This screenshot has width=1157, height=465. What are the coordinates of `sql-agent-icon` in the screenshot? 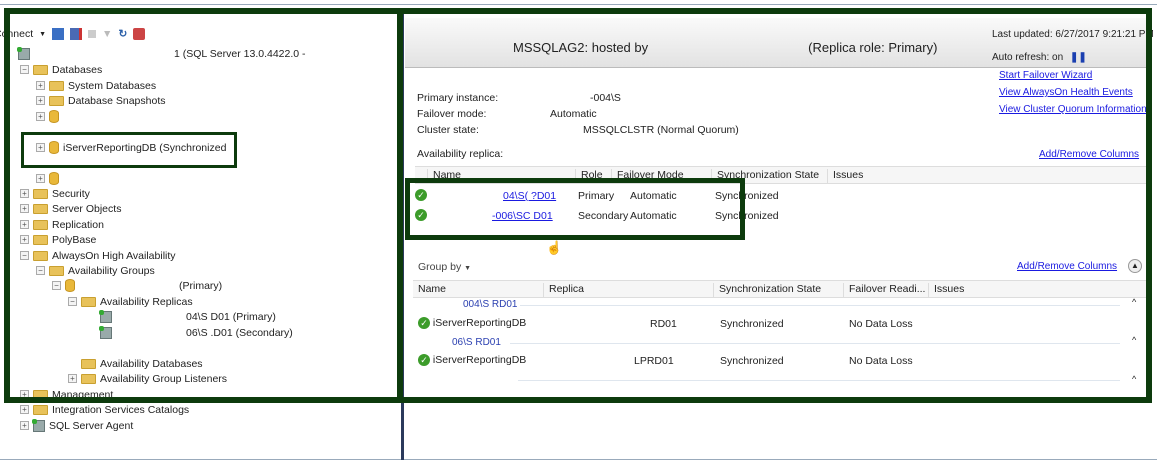 It's located at (38, 425).